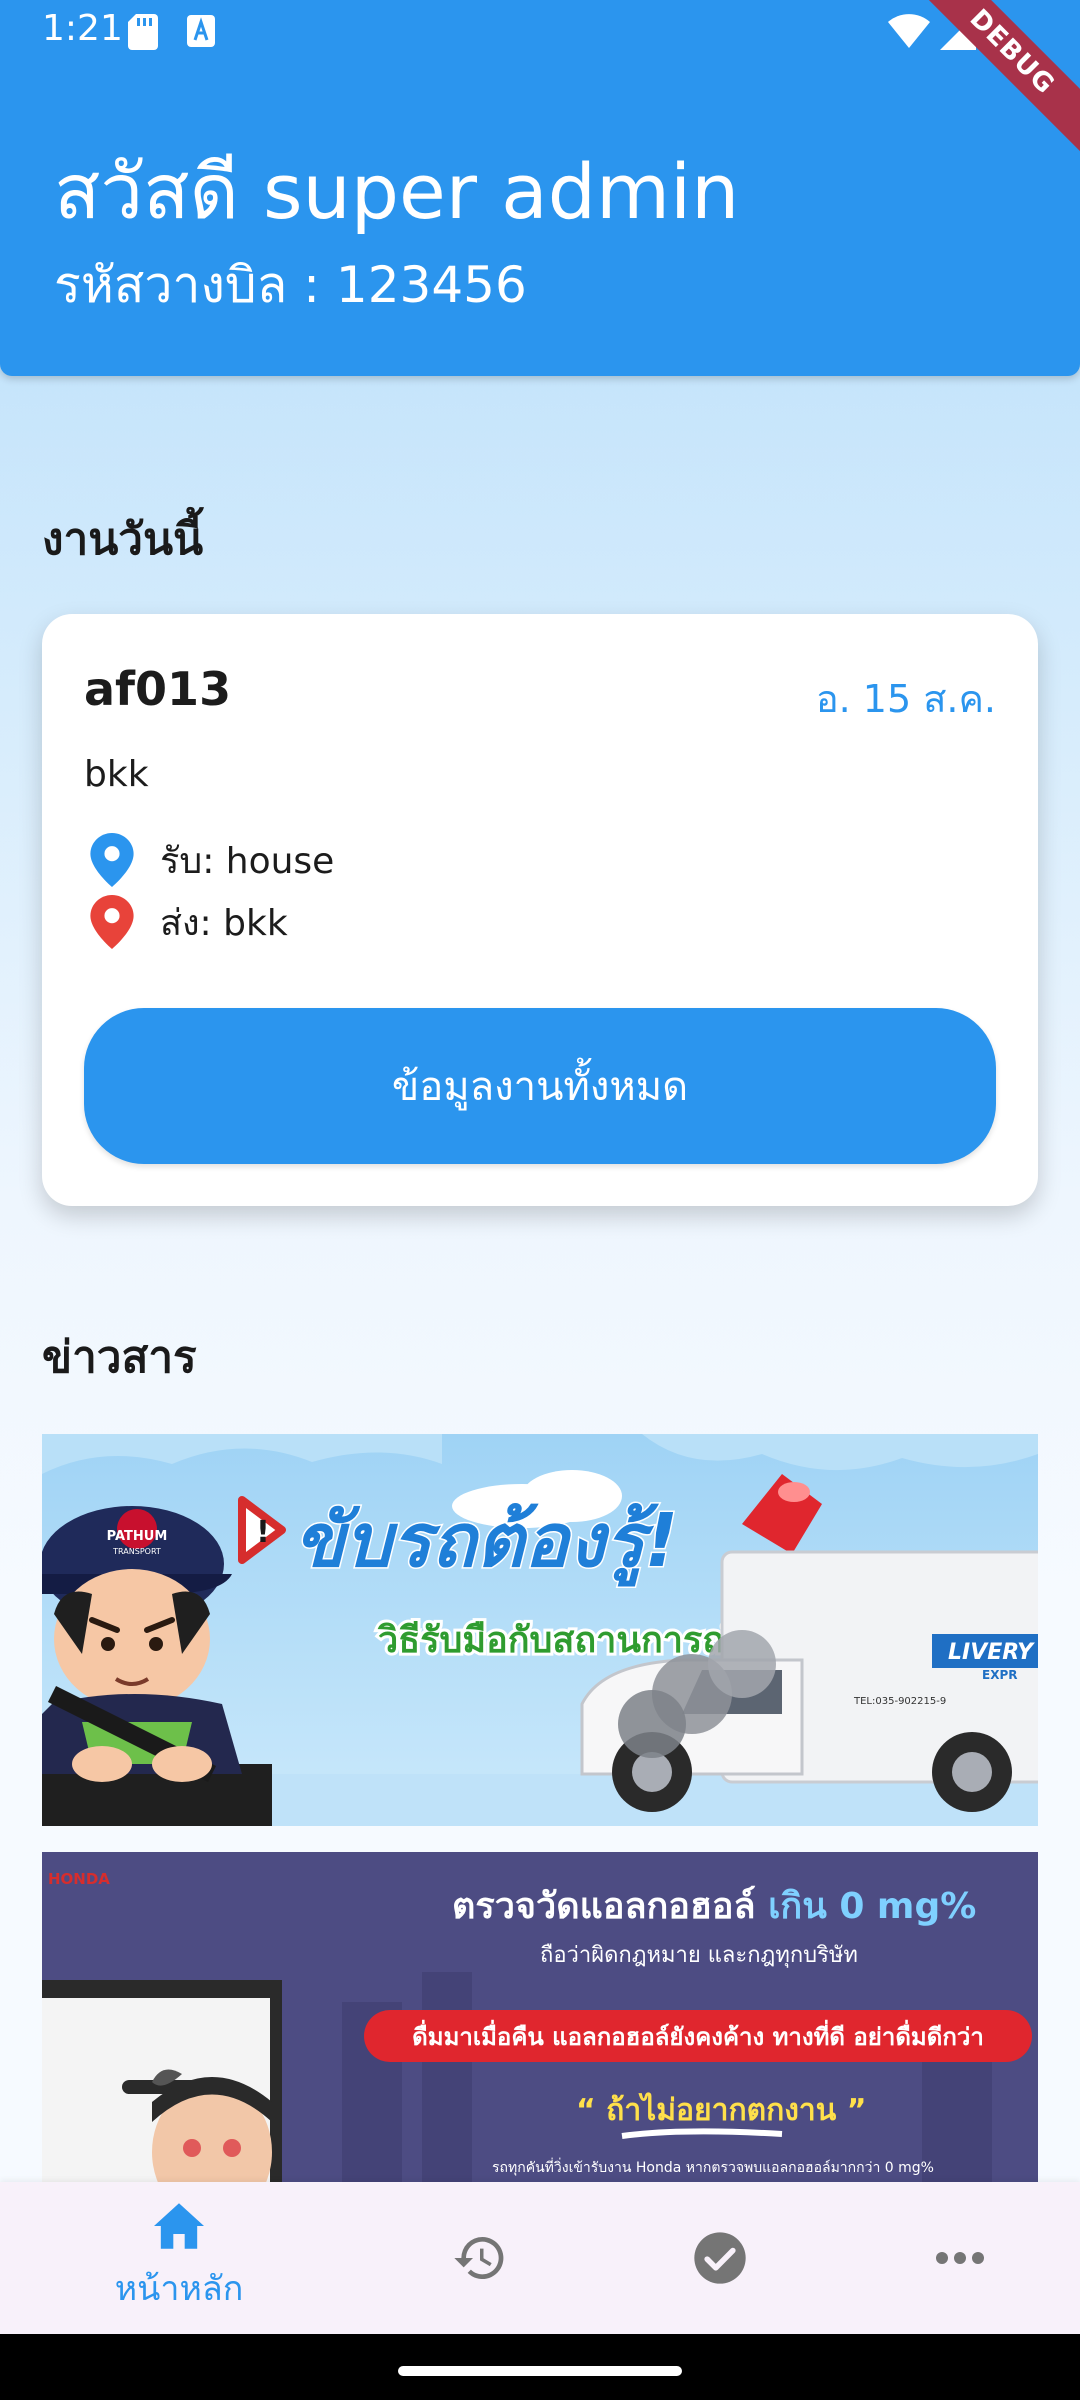 This screenshot has height=2400, width=1080. What do you see at coordinates (179, 2258) in the screenshot?
I see `nav-home: หน้าหลัก` at bounding box center [179, 2258].